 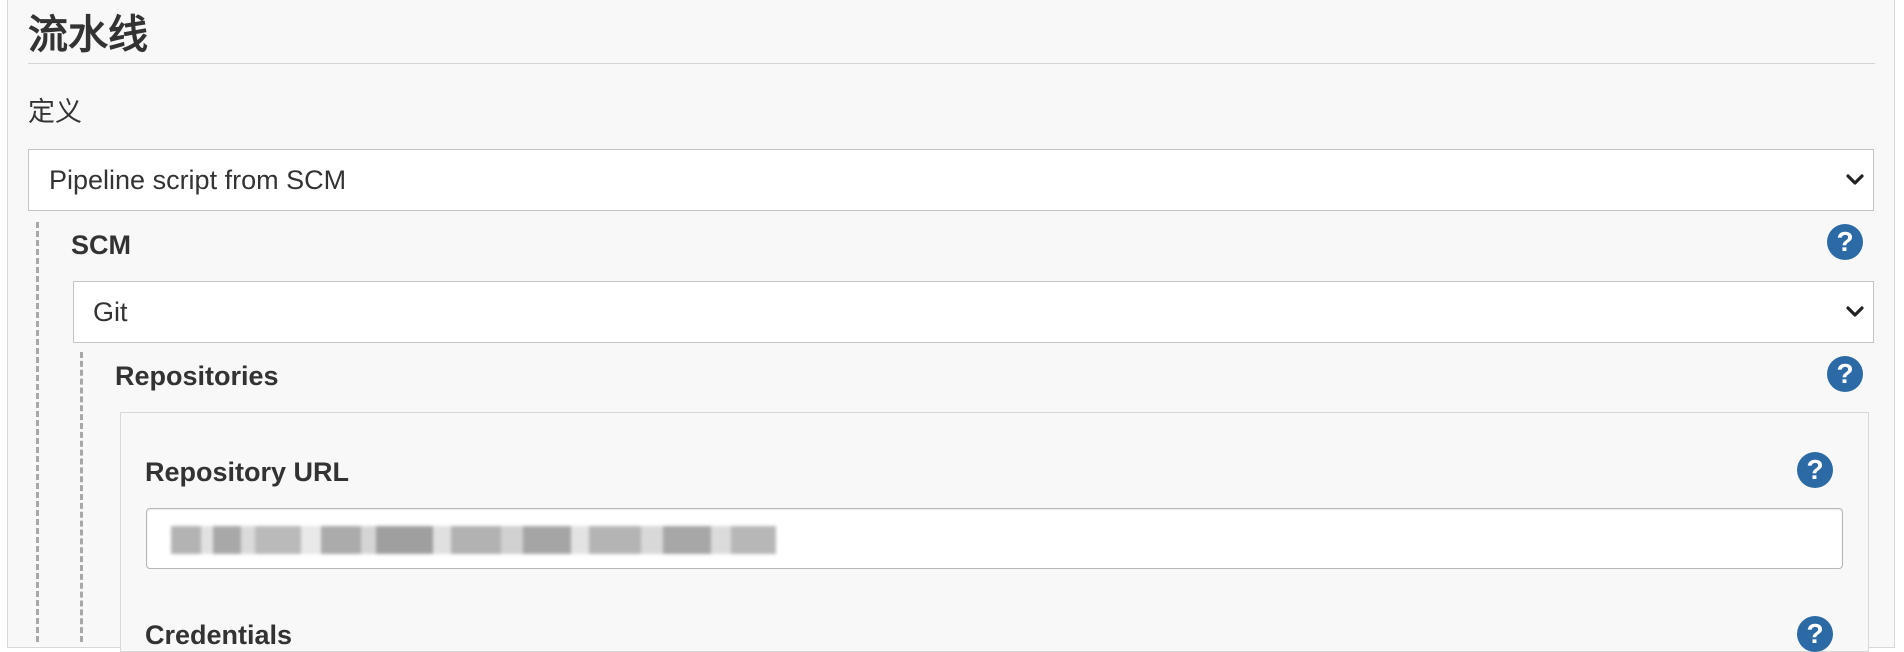 What do you see at coordinates (55, 112) in the screenshot?
I see `definition-label: 定义` at bounding box center [55, 112].